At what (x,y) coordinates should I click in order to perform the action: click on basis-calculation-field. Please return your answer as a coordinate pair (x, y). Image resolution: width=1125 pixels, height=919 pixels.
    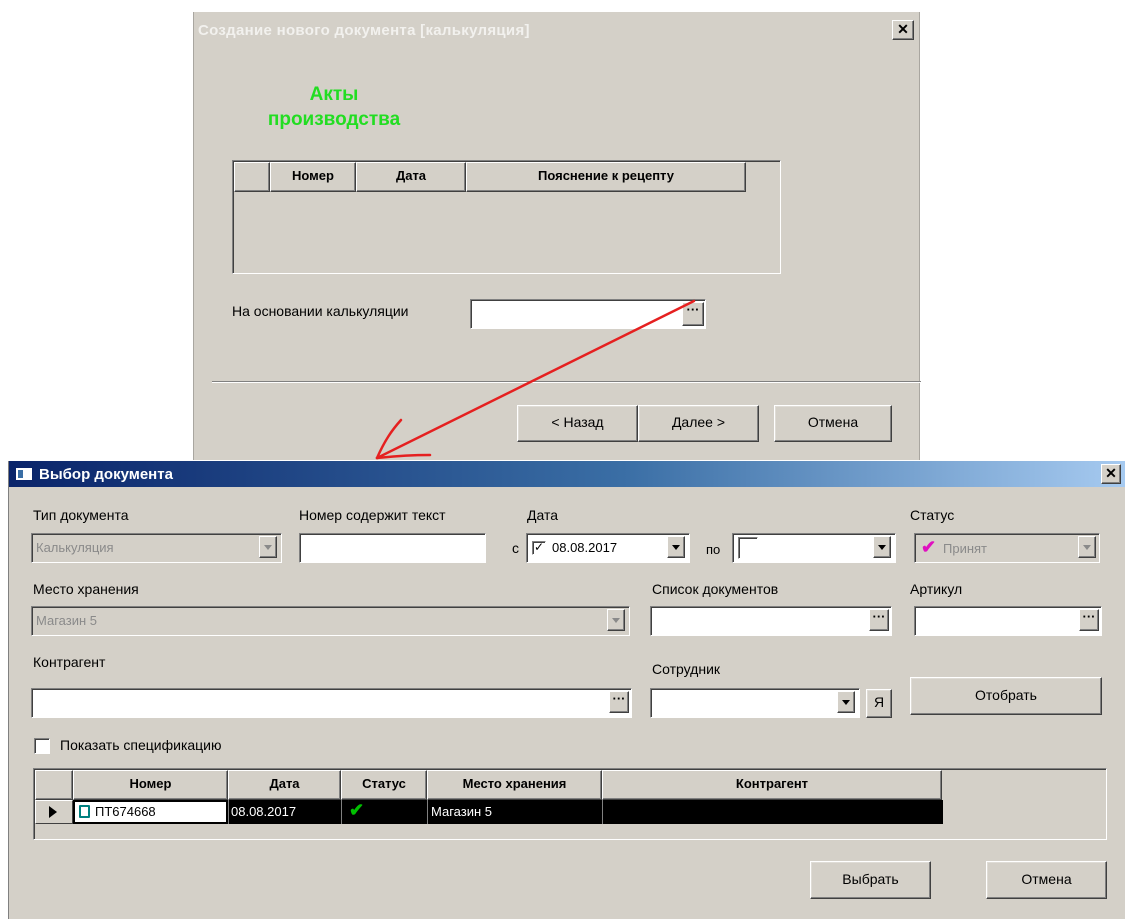
    Looking at the image, I should click on (588, 314).